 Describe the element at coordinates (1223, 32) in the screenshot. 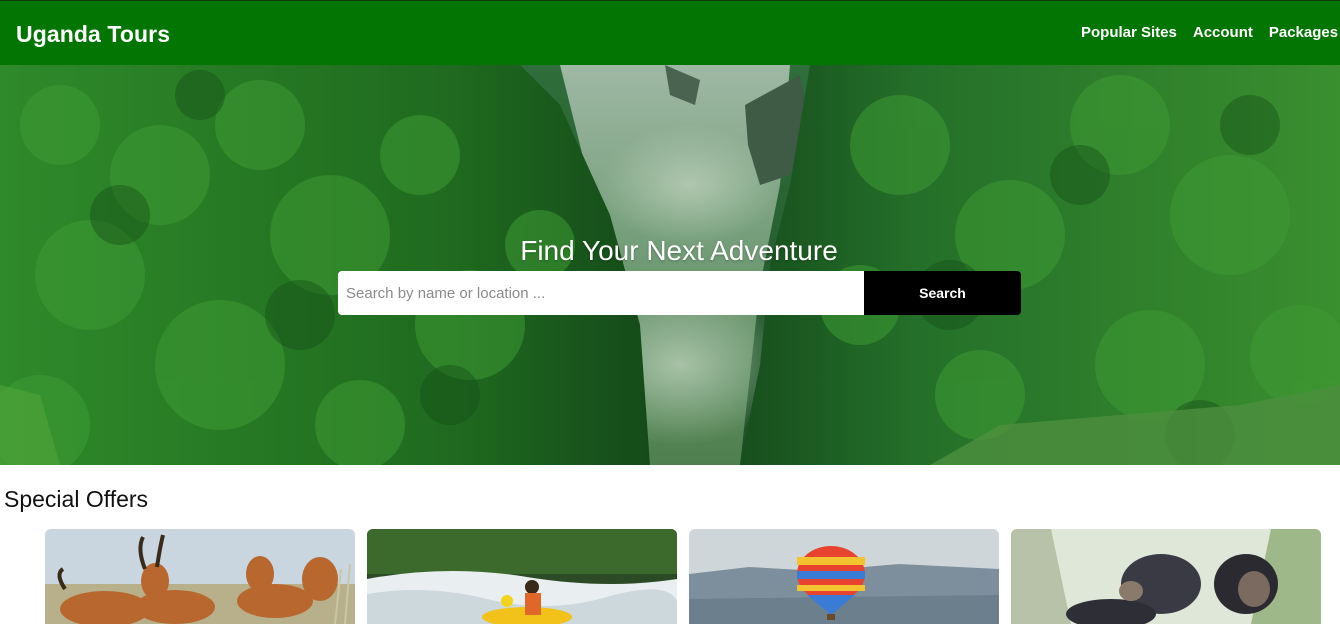

I see `nav-account: Account` at that location.